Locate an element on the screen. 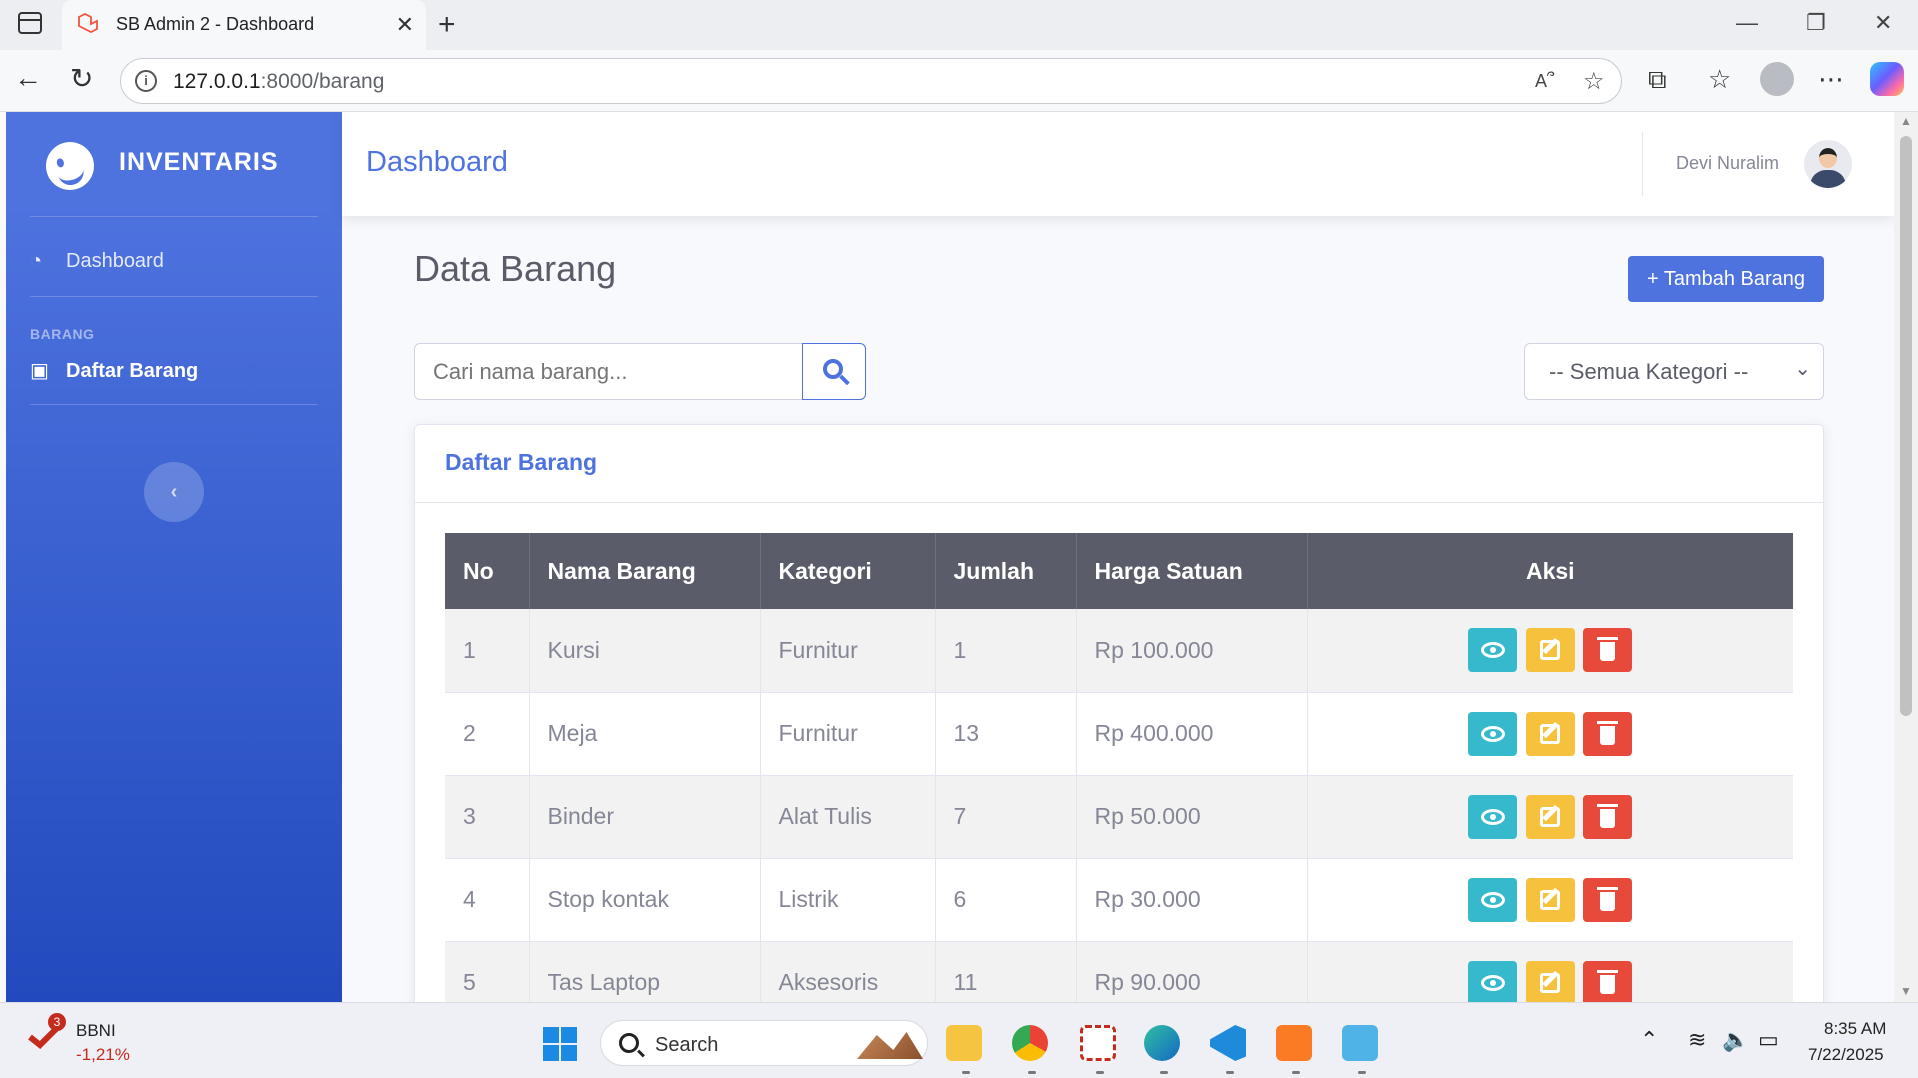 This screenshot has height=1078, width=1918. cell-jumlah: 6 is located at coordinates (1006, 900).